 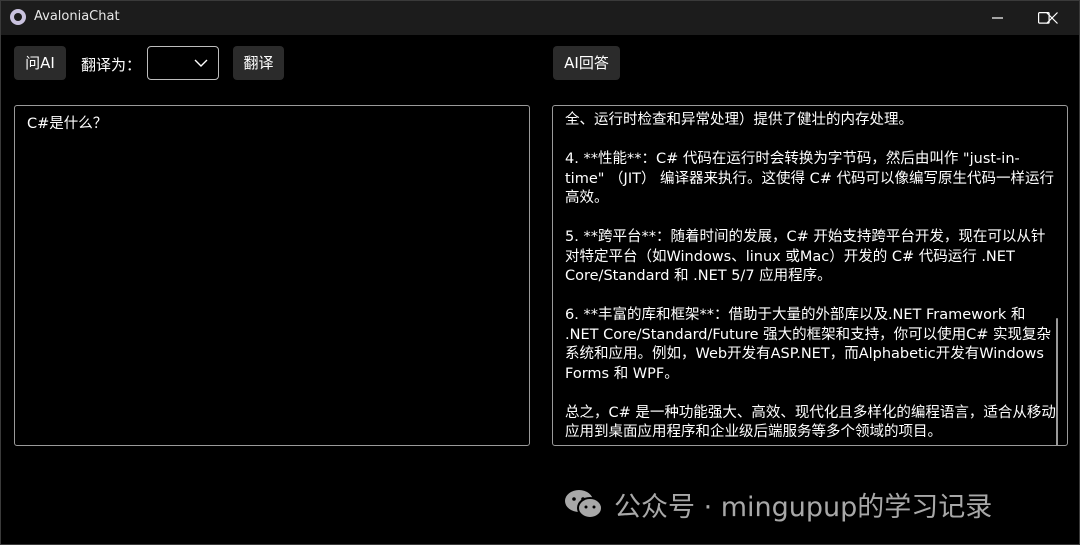 I want to click on question-text: C#是什么？, so click(x=67, y=124).